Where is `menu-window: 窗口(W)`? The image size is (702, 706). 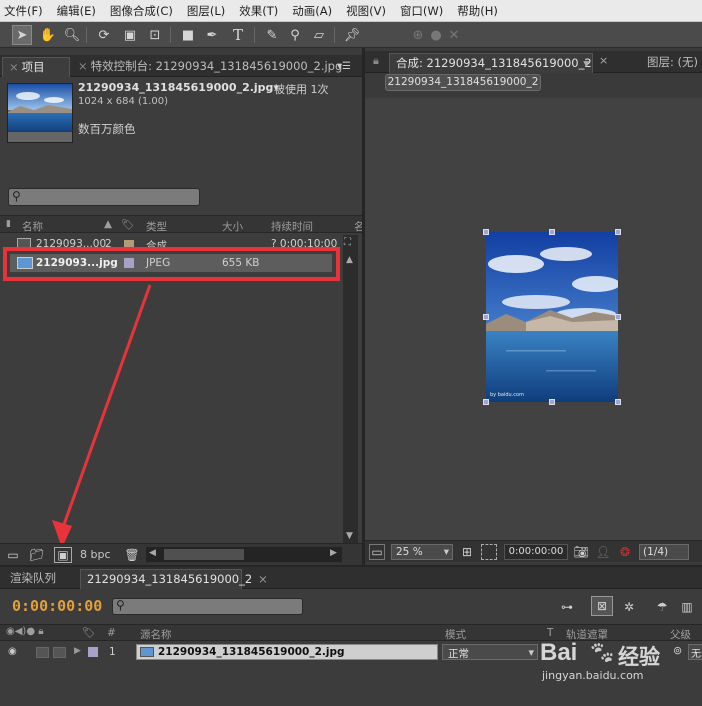
menu-window: 窗口(W) is located at coordinates (421, 11).